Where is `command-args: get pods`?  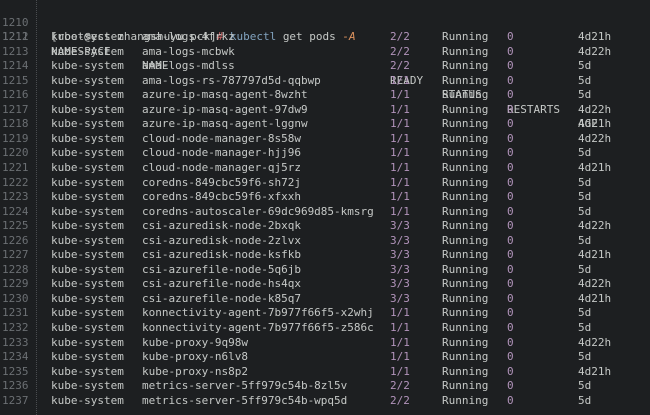 command-args: get pods is located at coordinates (309, 36).